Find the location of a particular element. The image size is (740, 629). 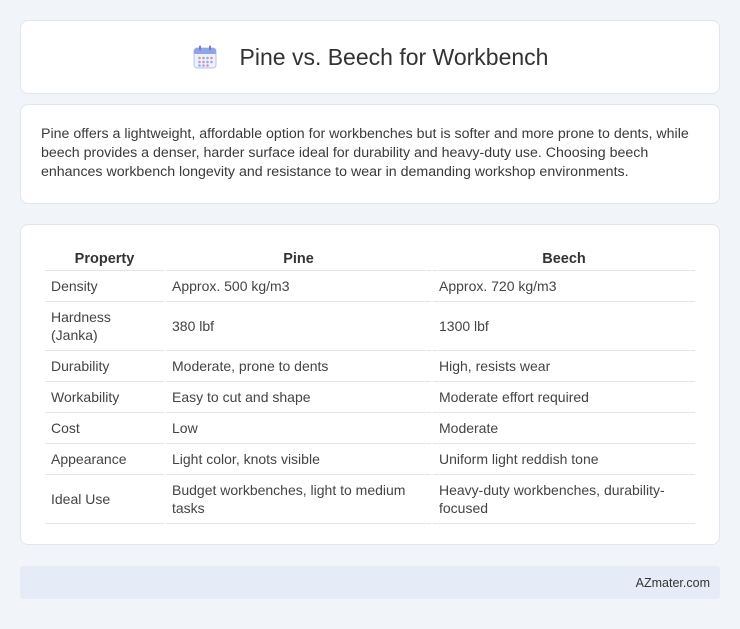

title-wrap: Pine vs. Beech for Workbench is located at coordinates (370, 57).